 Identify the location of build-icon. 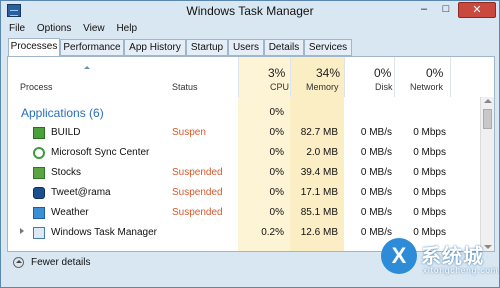
(39, 133).